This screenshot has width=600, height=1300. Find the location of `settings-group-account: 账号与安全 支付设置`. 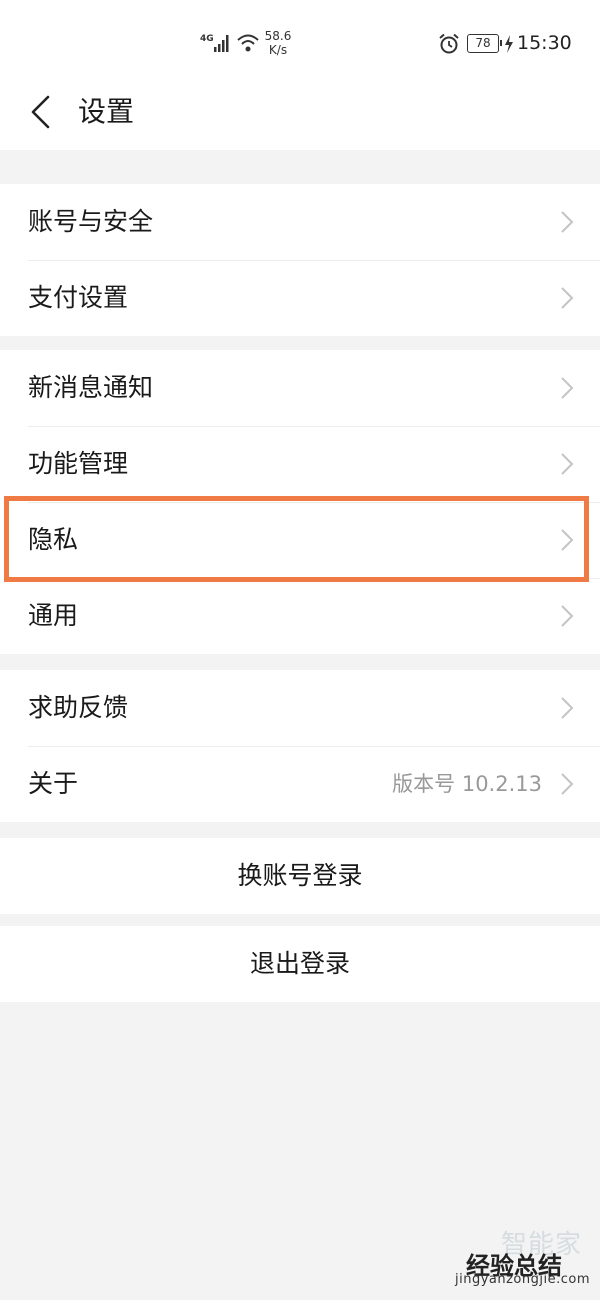

settings-group-account: 账号与安全 支付设置 is located at coordinates (300, 260).